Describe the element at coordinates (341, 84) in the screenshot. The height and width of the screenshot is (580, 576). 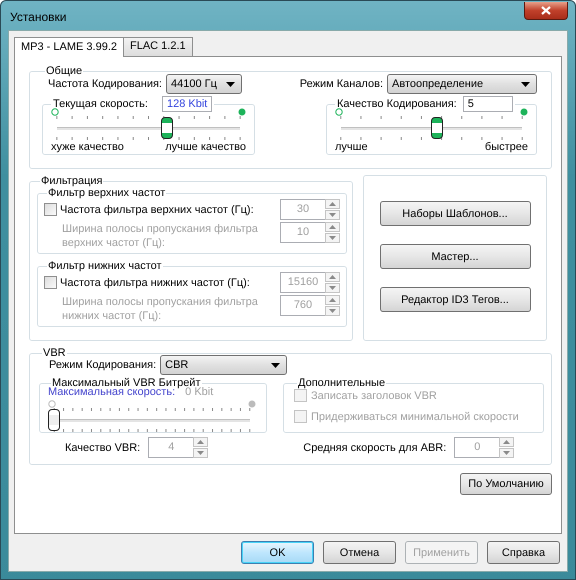
I see `field-label: Режим Каналов:` at that location.